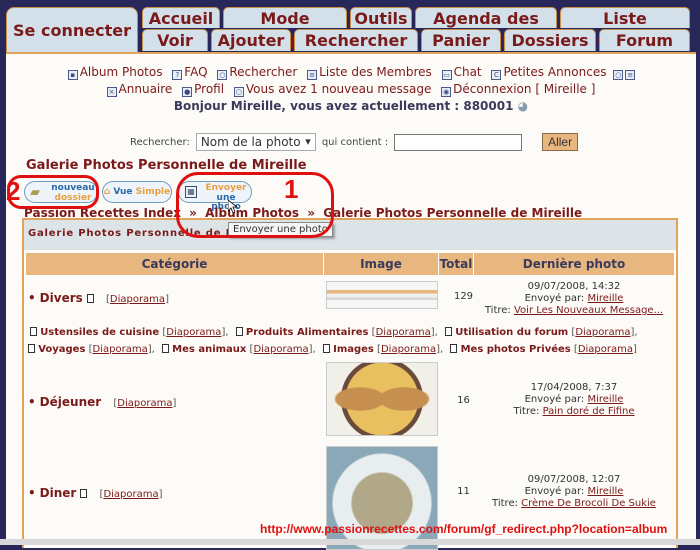 This screenshot has height=550, width=700. What do you see at coordinates (61, 349) in the screenshot?
I see `subcat-link: Voyages` at bounding box center [61, 349].